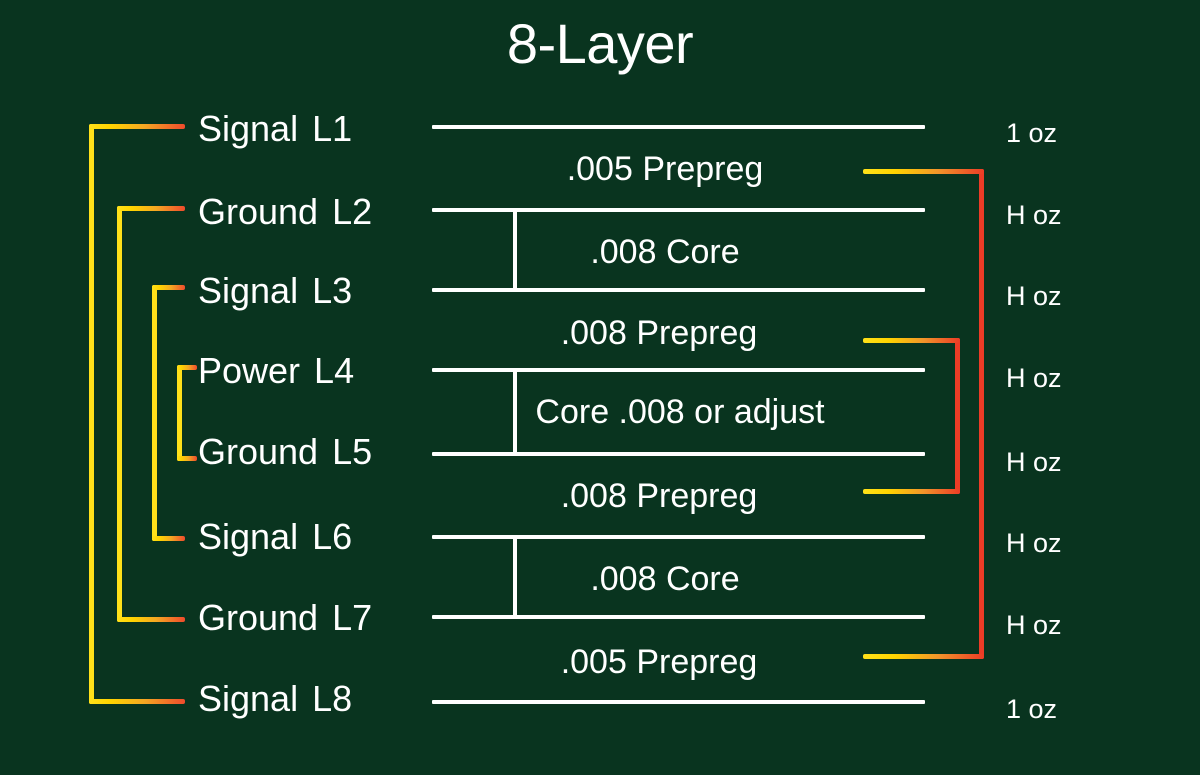  Describe the element at coordinates (678, 210) in the screenshot. I see `copper-line-l2` at that location.